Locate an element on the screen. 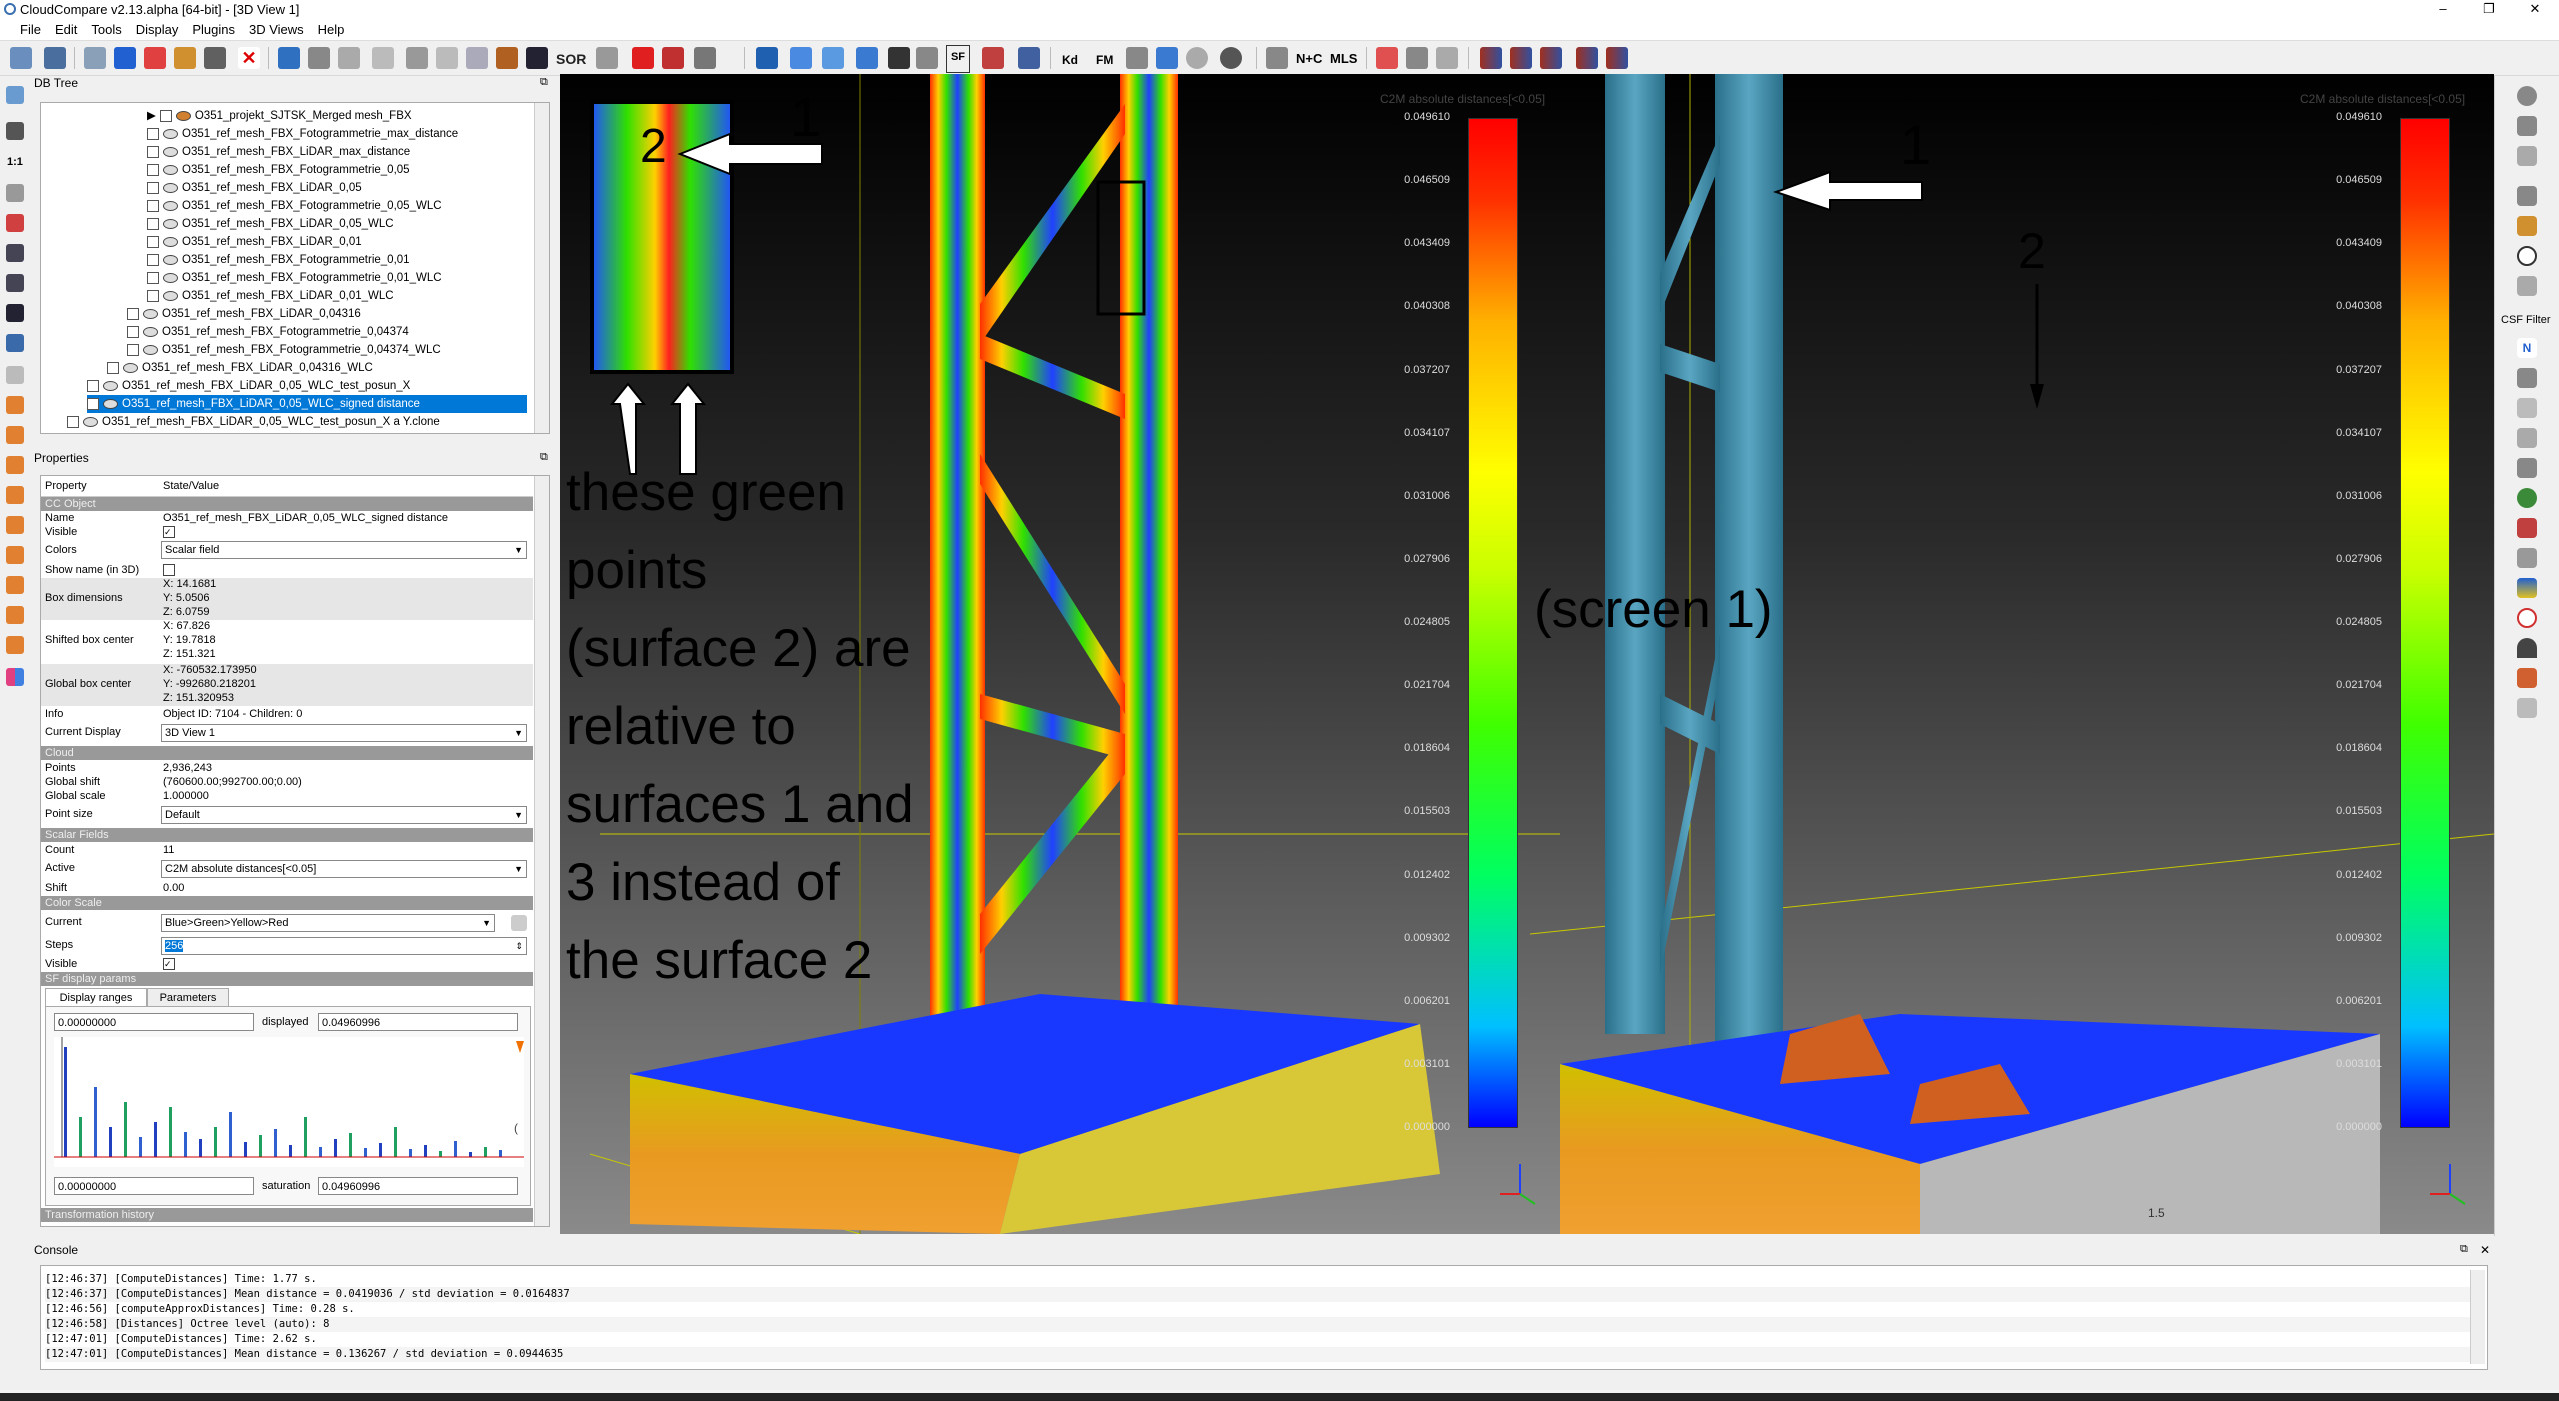 Image resolution: width=2559 pixels, height=1401 pixels. open-icon is located at coordinates (21, 58).